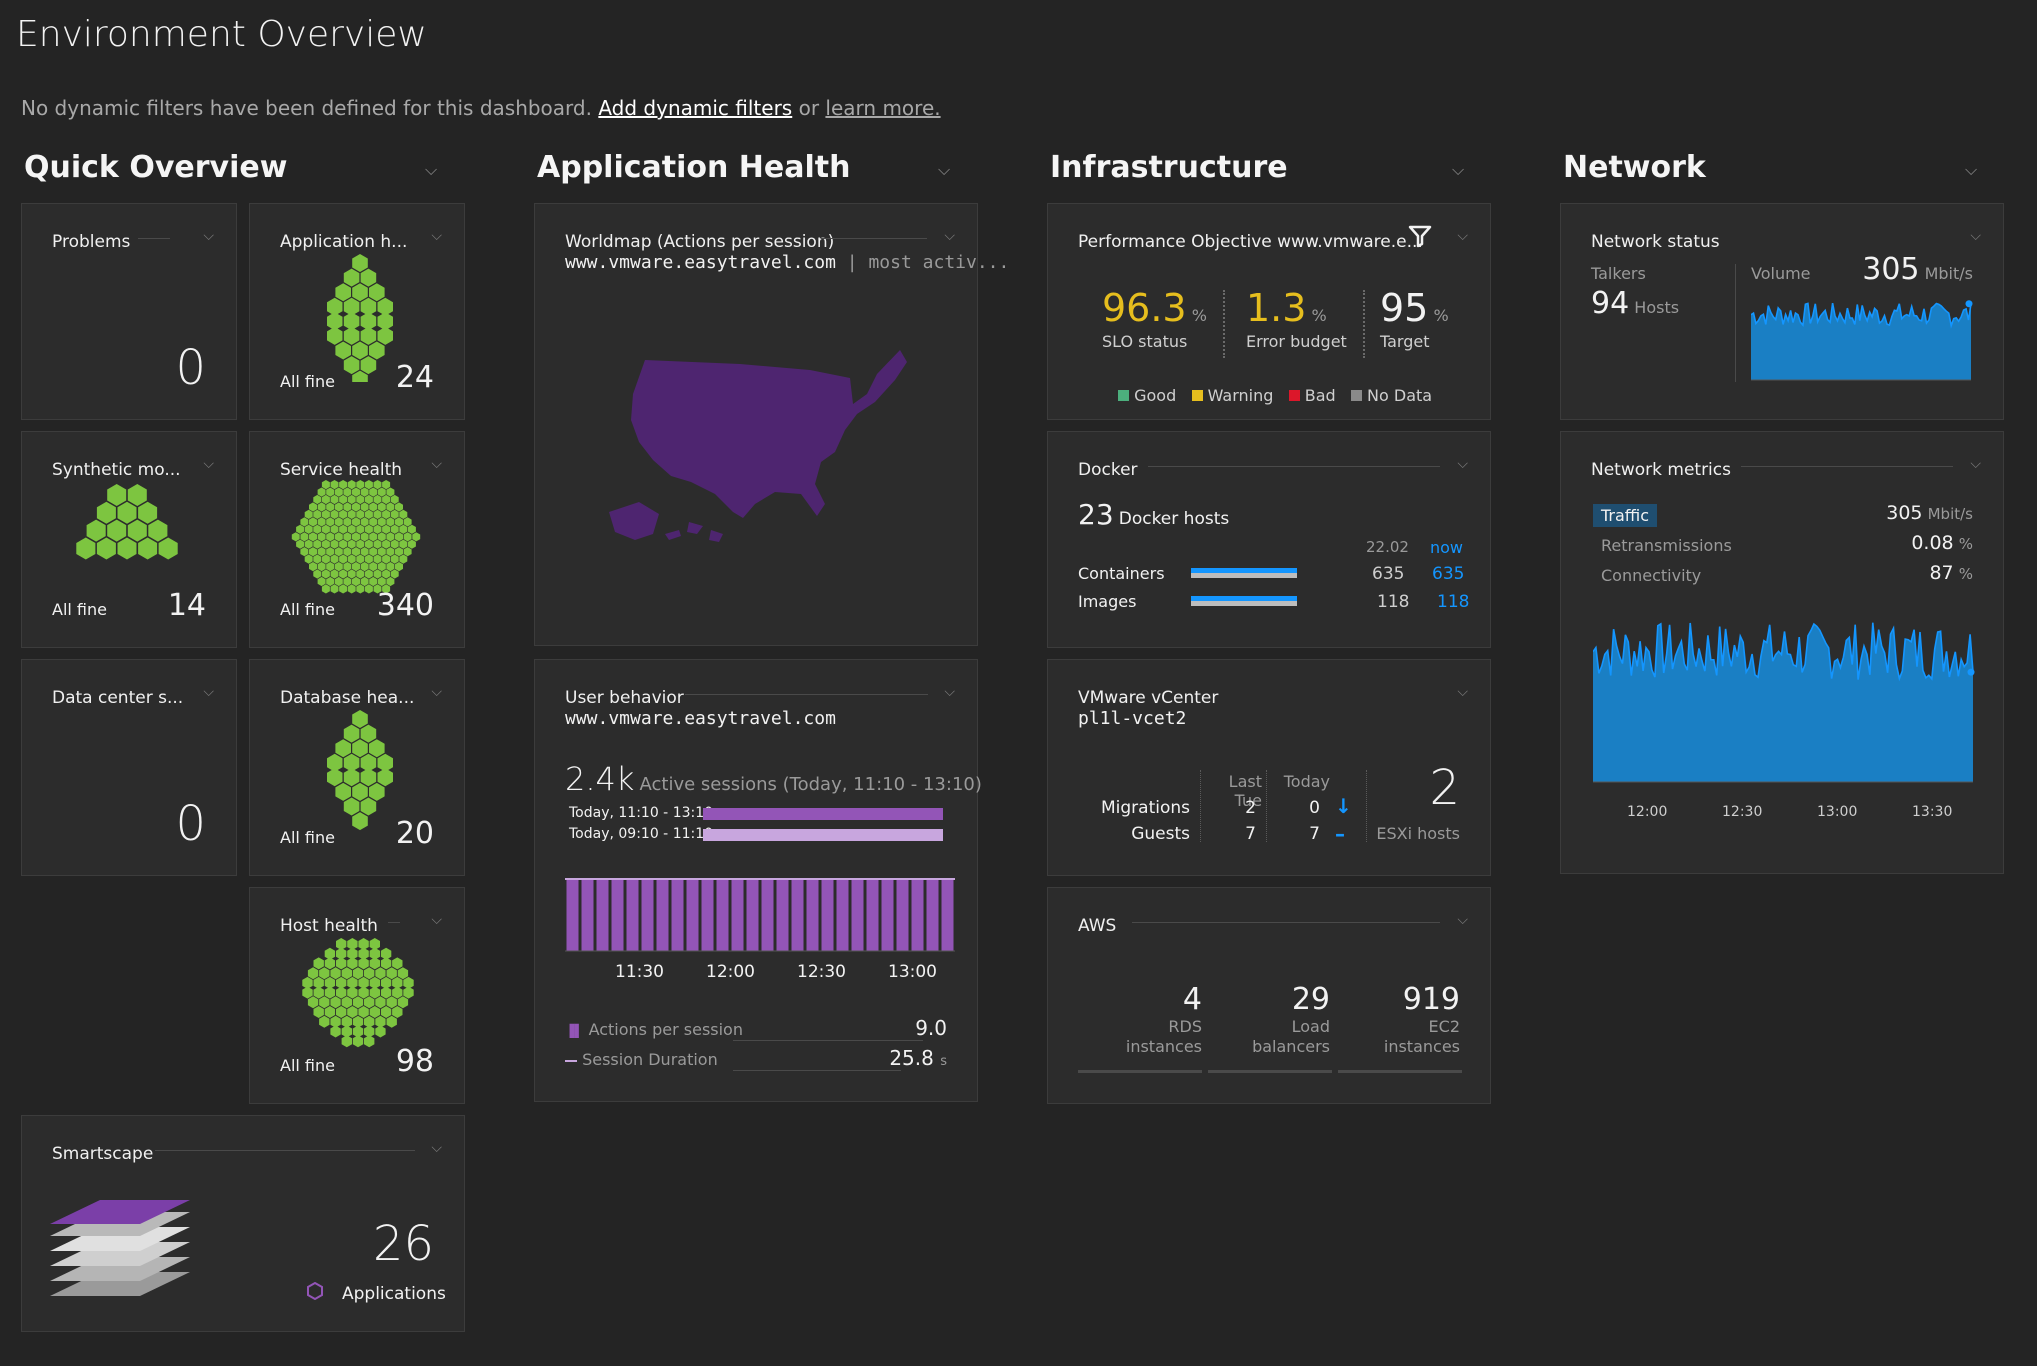 Image resolution: width=2037 pixels, height=1366 pixels. I want to click on usa-map, so click(765, 454).